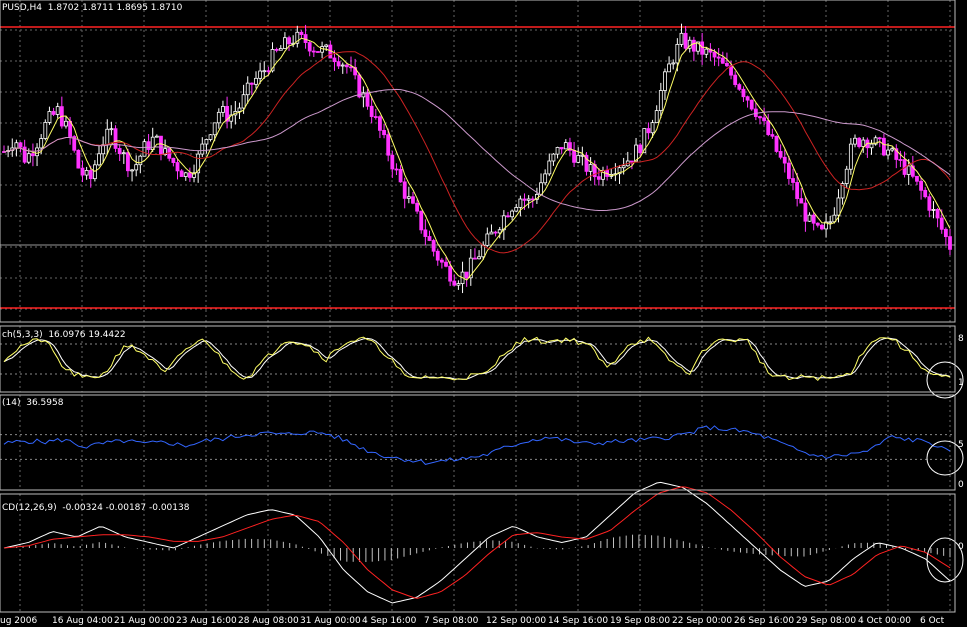  I want to click on time-axis-label: 19 Sep 08:00, so click(640, 621).